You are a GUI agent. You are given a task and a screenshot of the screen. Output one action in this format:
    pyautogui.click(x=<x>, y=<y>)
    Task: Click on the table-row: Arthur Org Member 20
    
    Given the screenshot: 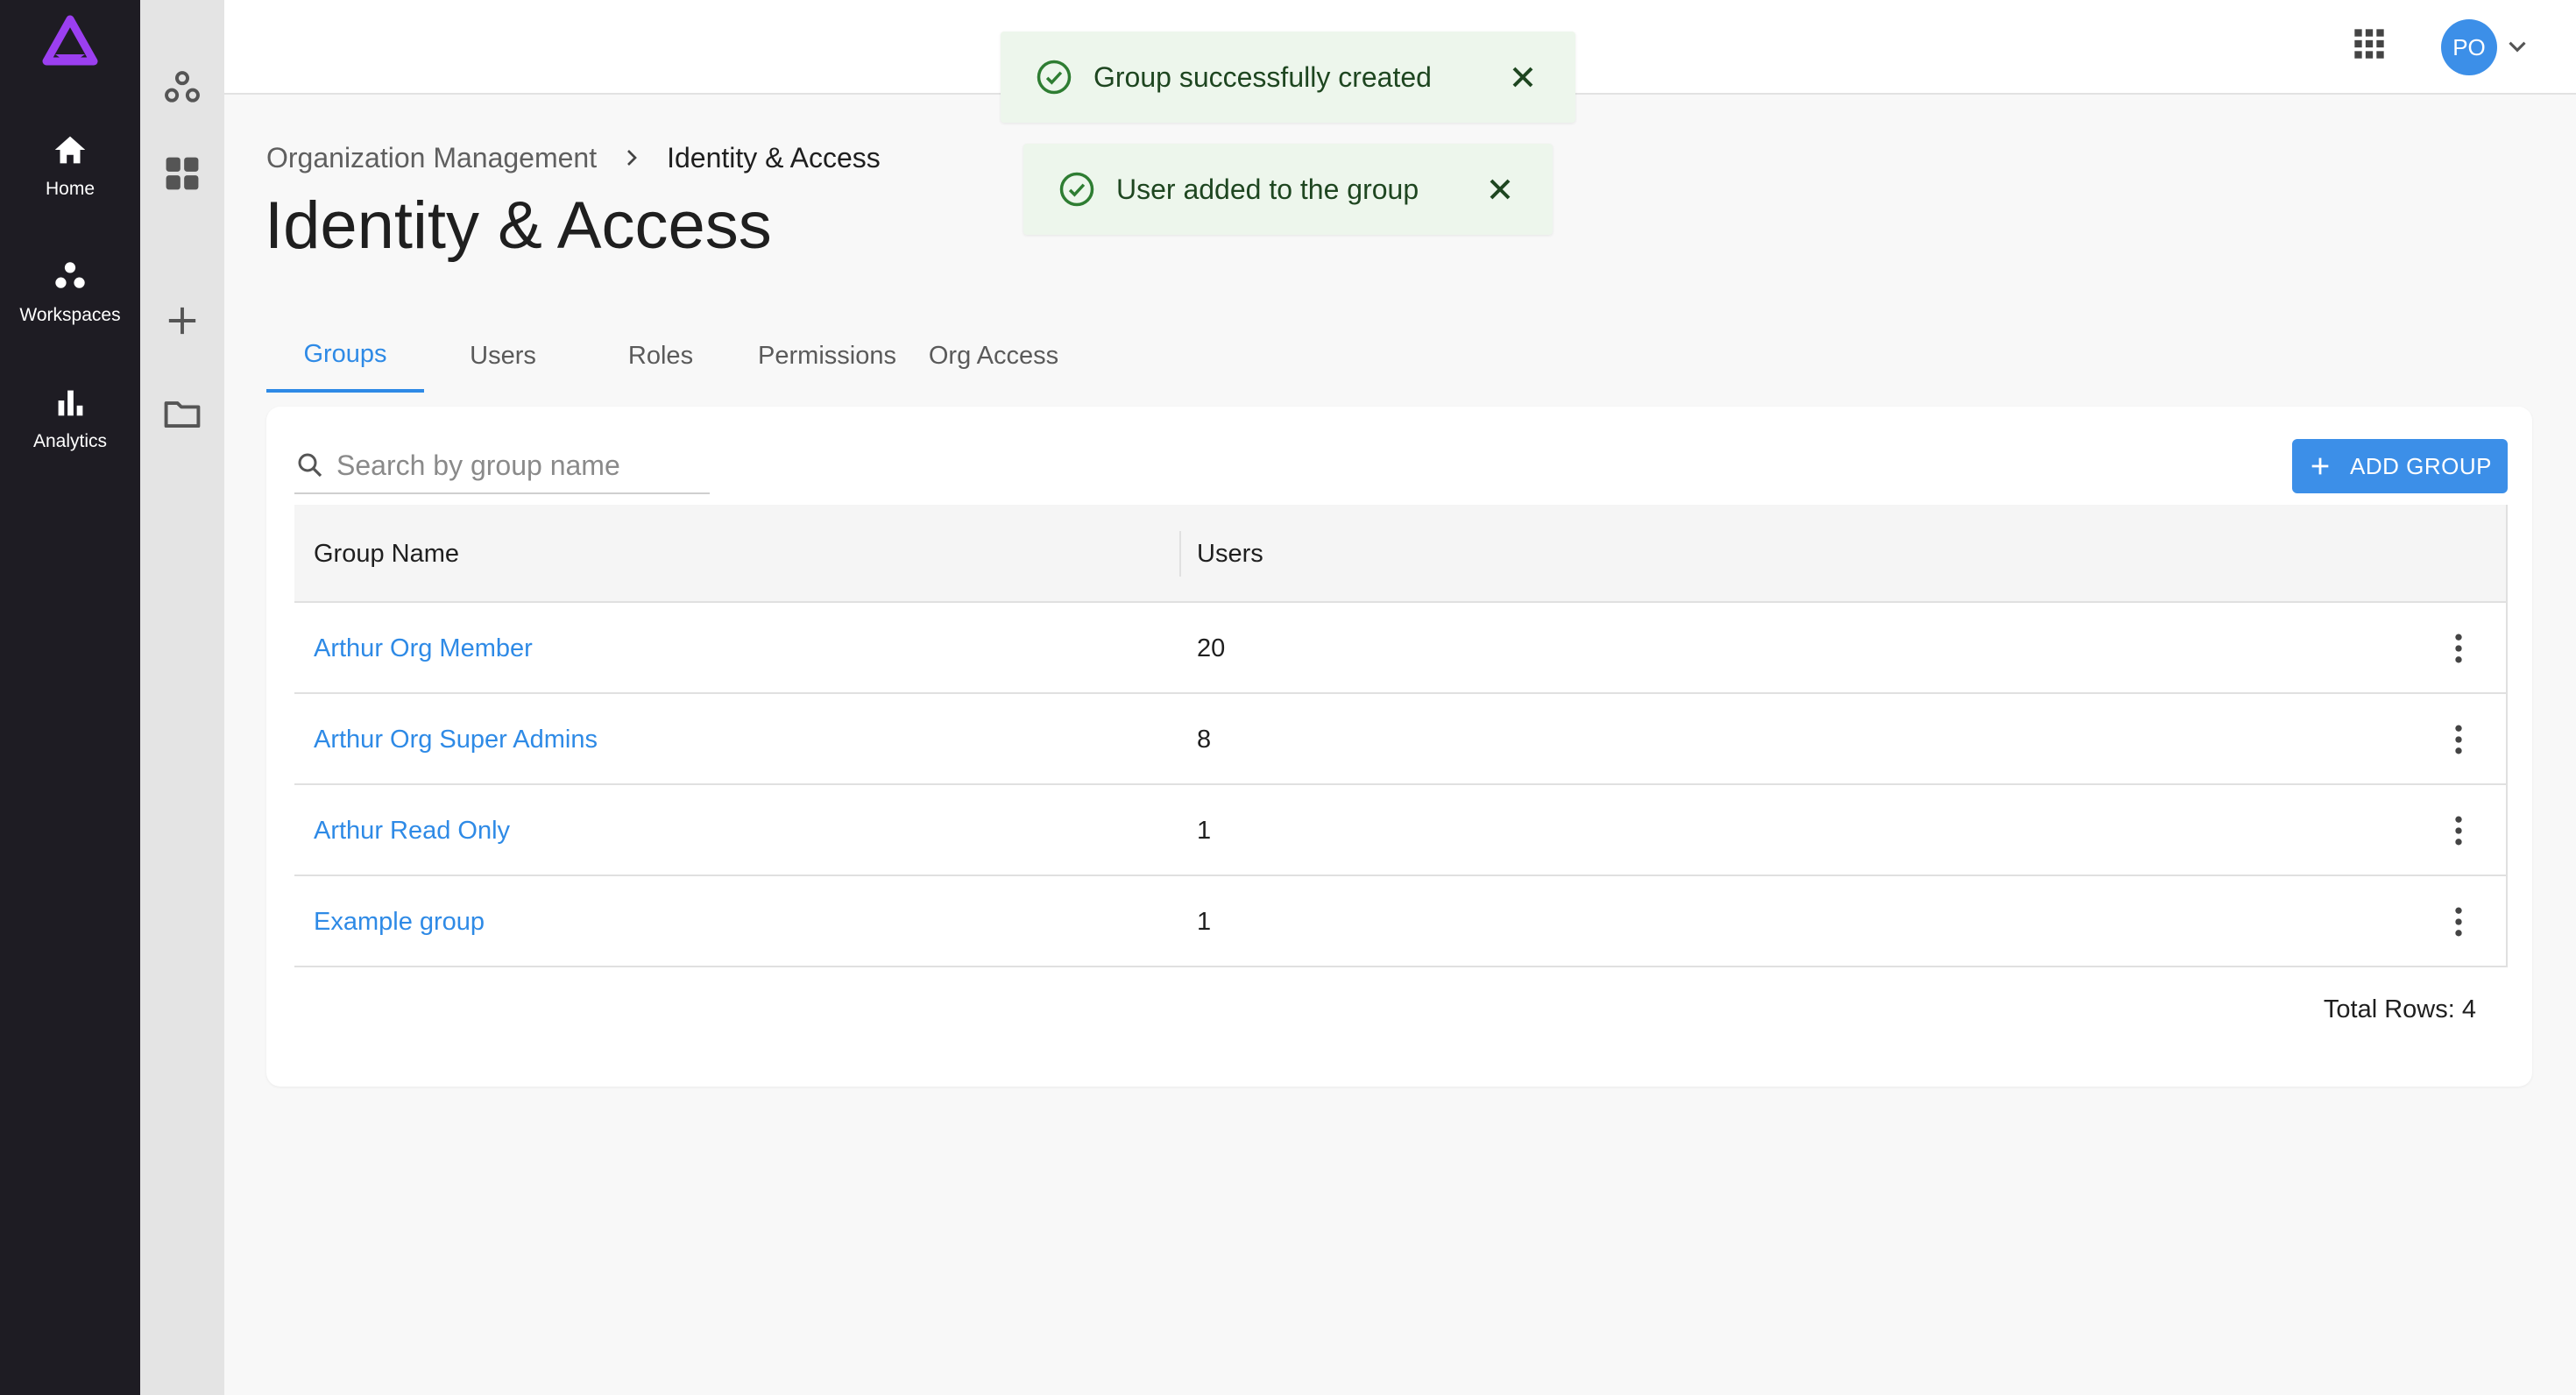 What is the action you would take?
    pyautogui.click(x=1401, y=648)
    